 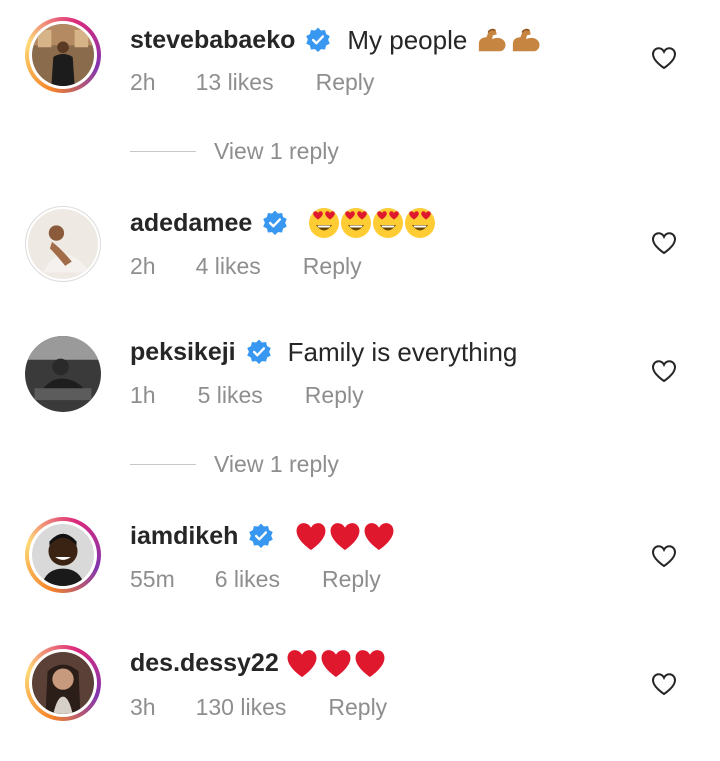 I want to click on username: peksikeji, so click(x=183, y=352).